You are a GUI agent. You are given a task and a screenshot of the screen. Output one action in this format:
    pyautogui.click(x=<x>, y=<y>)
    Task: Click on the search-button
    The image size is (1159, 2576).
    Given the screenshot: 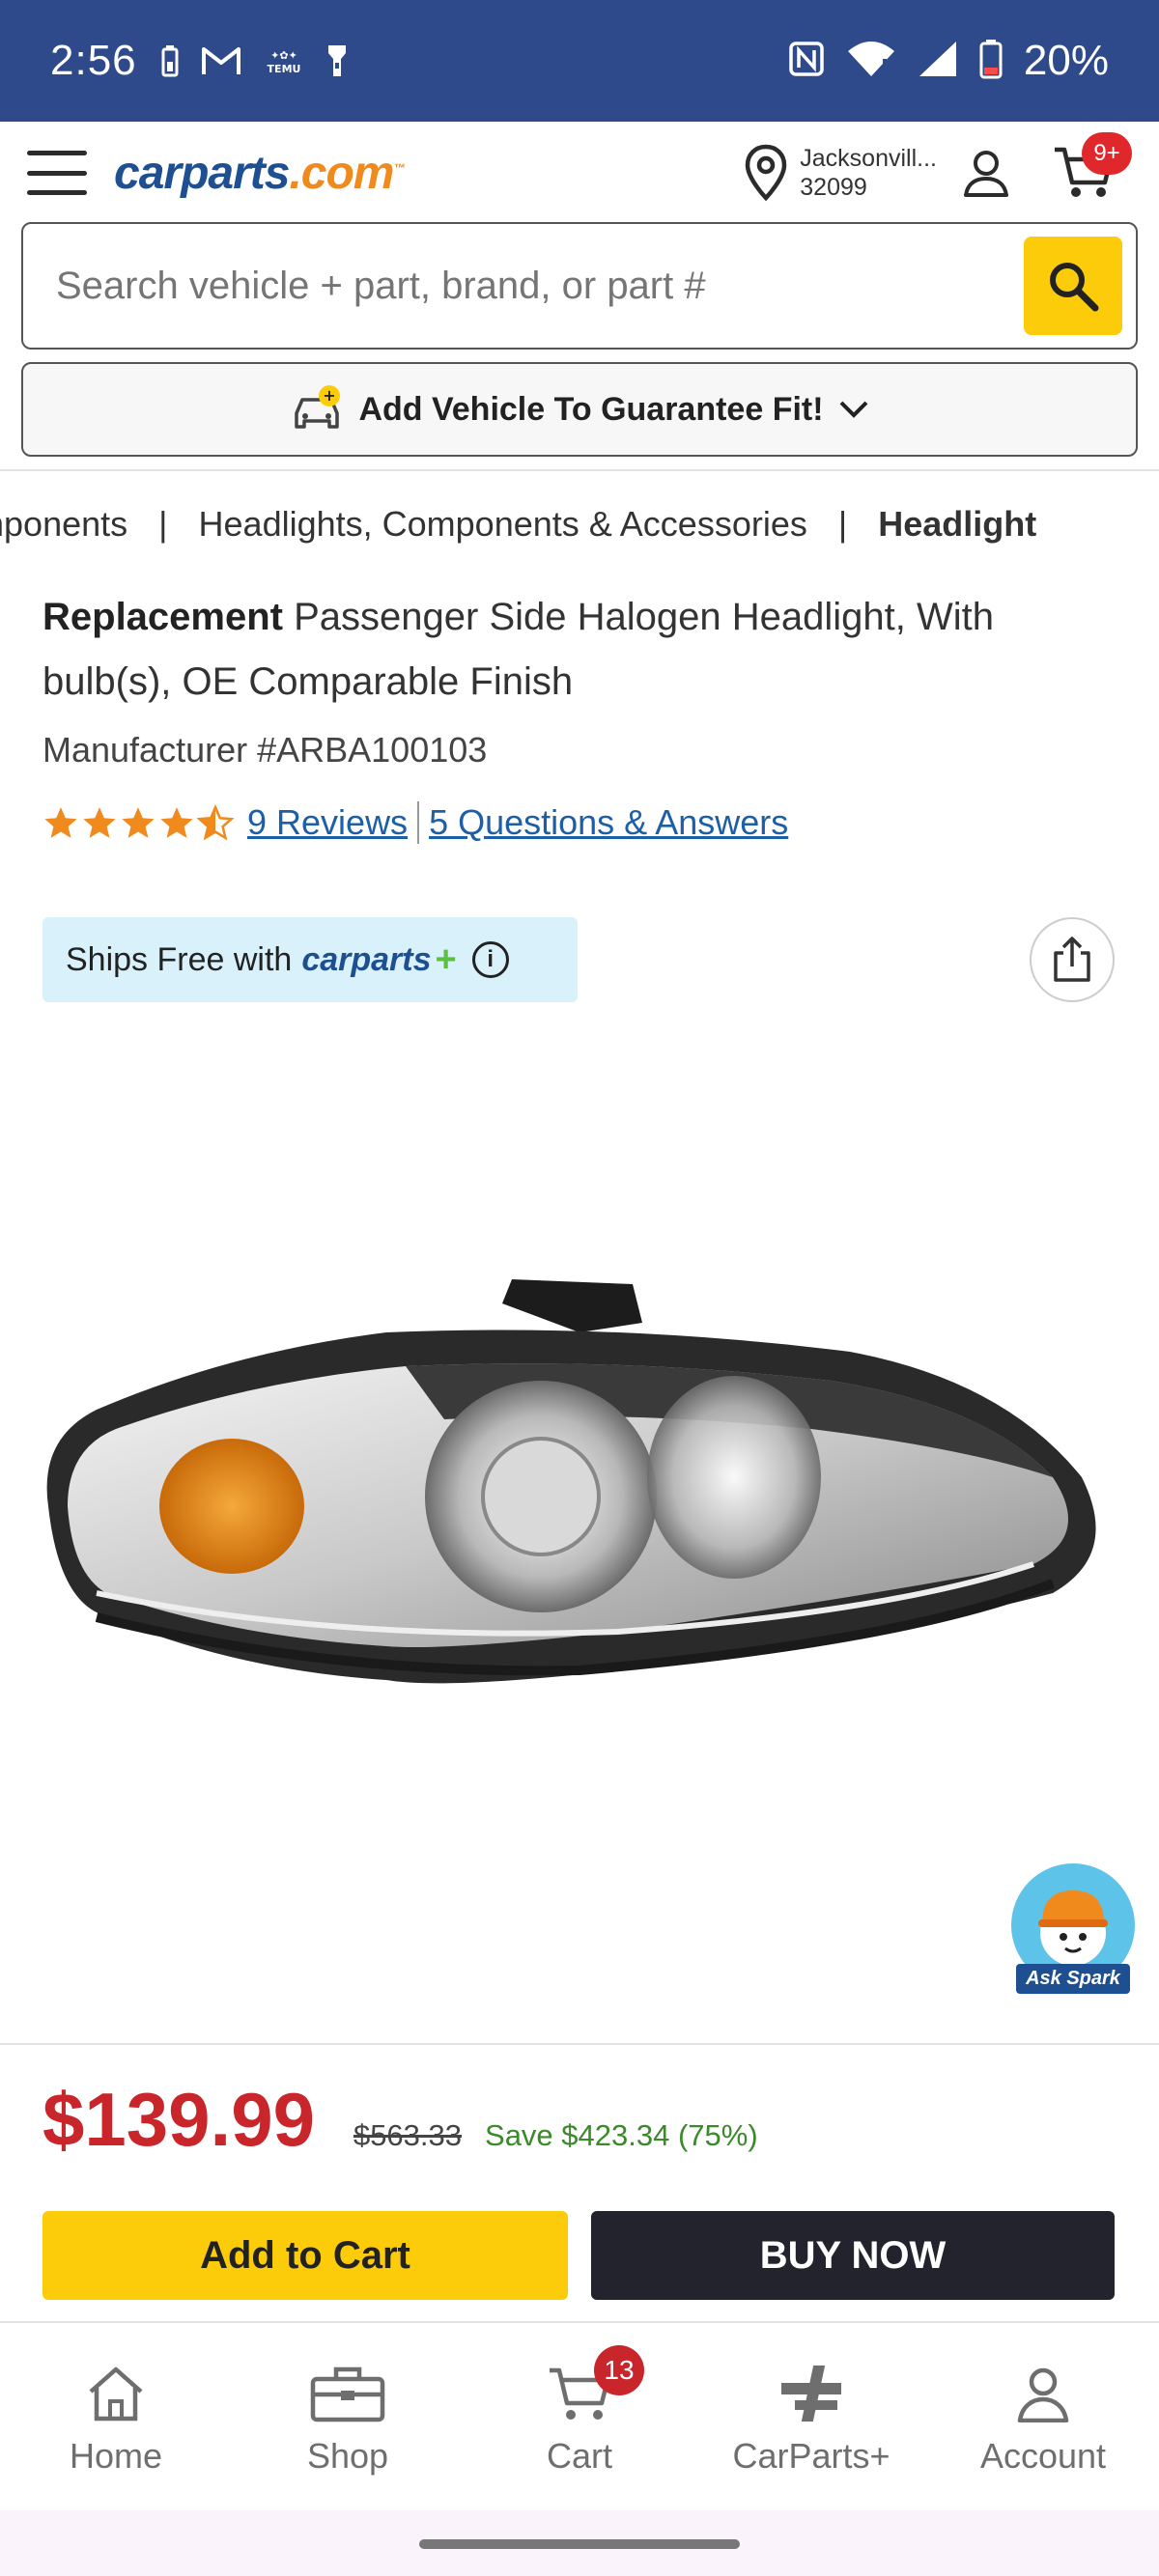 What is the action you would take?
    pyautogui.click(x=1073, y=286)
    